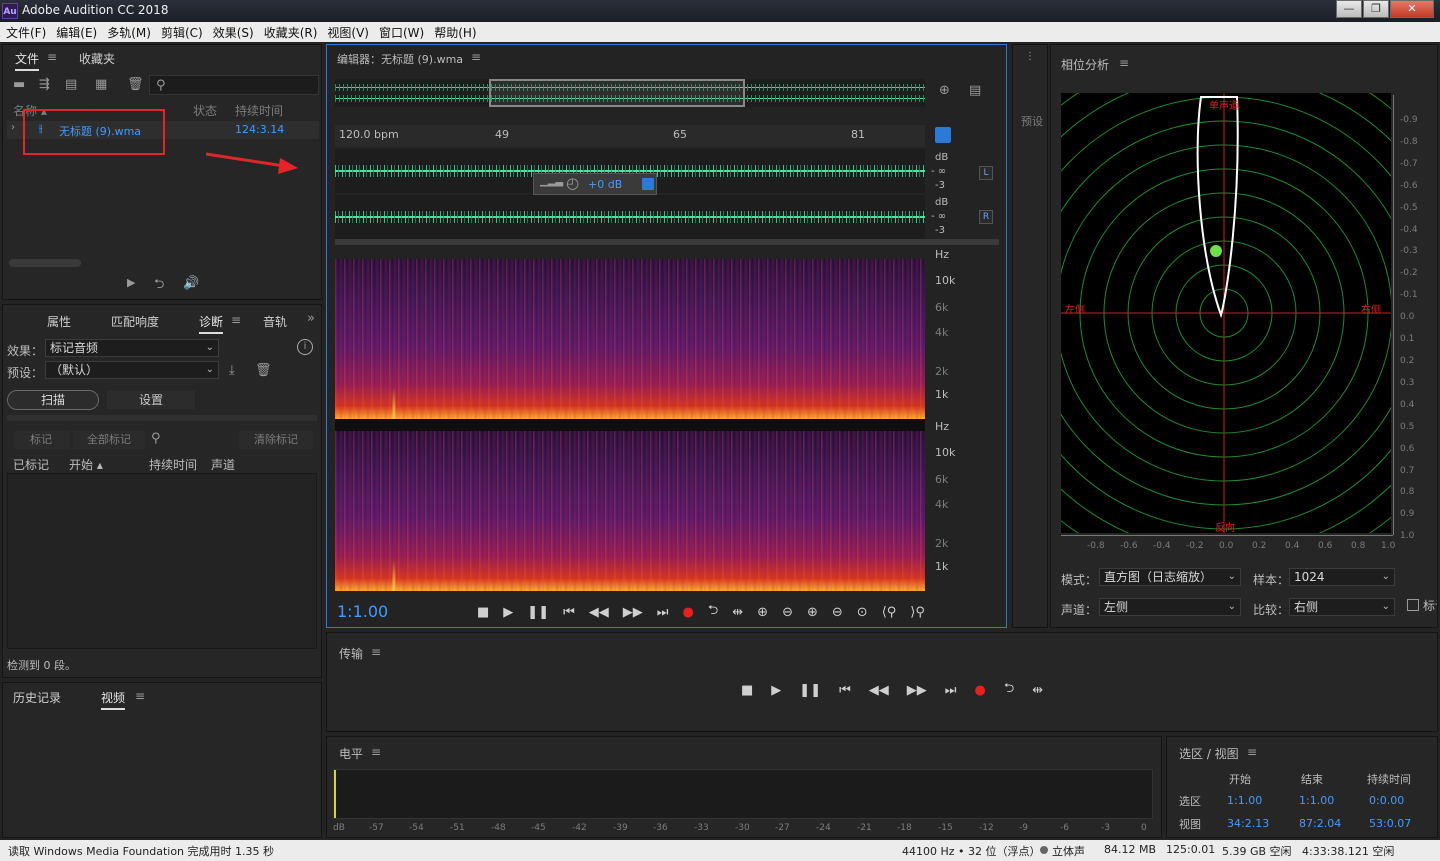  What do you see at coordinates (862, 612) in the screenshot?
I see `zoom-full-icon: ⊙` at bounding box center [862, 612].